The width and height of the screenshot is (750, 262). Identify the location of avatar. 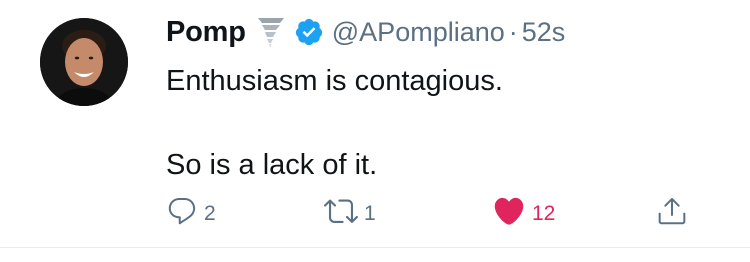
(84, 62).